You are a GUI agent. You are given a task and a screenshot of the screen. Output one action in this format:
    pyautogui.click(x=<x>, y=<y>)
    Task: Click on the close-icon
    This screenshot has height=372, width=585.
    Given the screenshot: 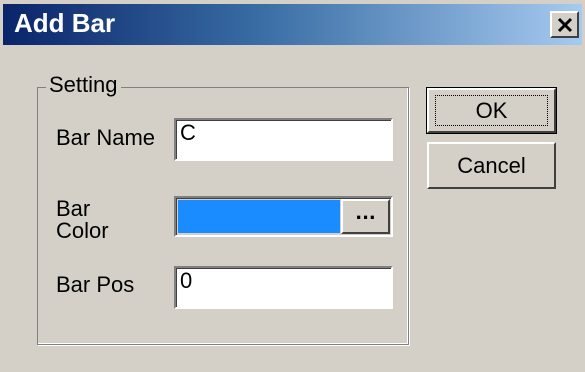 What is the action you would take?
    pyautogui.click(x=564, y=24)
    